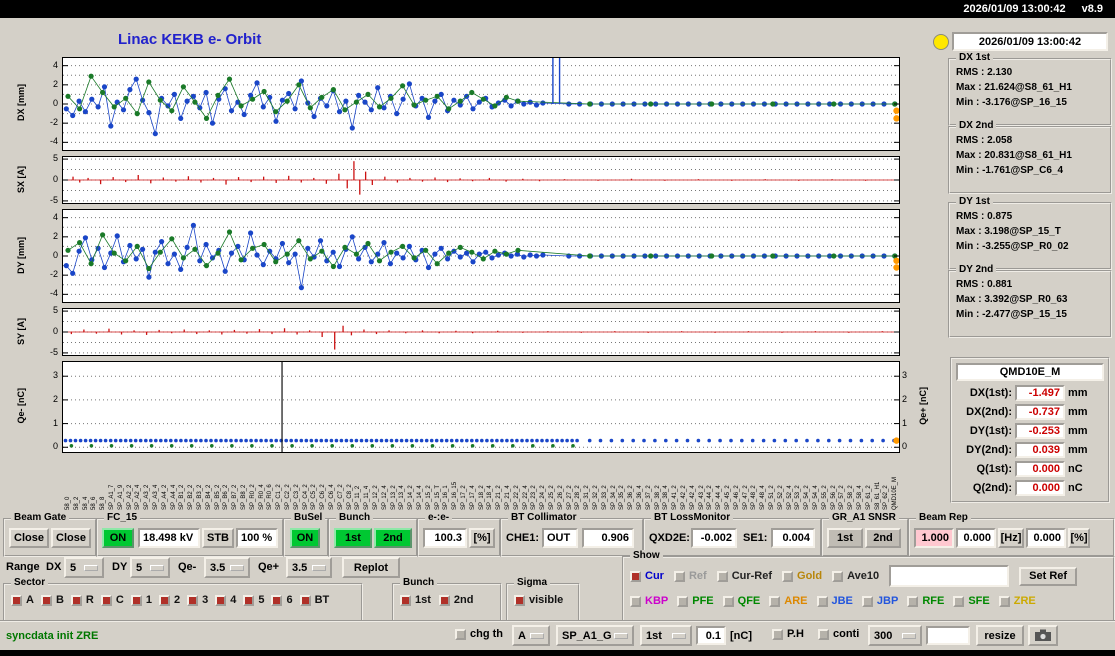 The height and width of the screenshot is (656, 1115). What do you see at coordinates (305, 600) in the screenshot?
I see `bt-checkbox` at bounding box center [305, 600].